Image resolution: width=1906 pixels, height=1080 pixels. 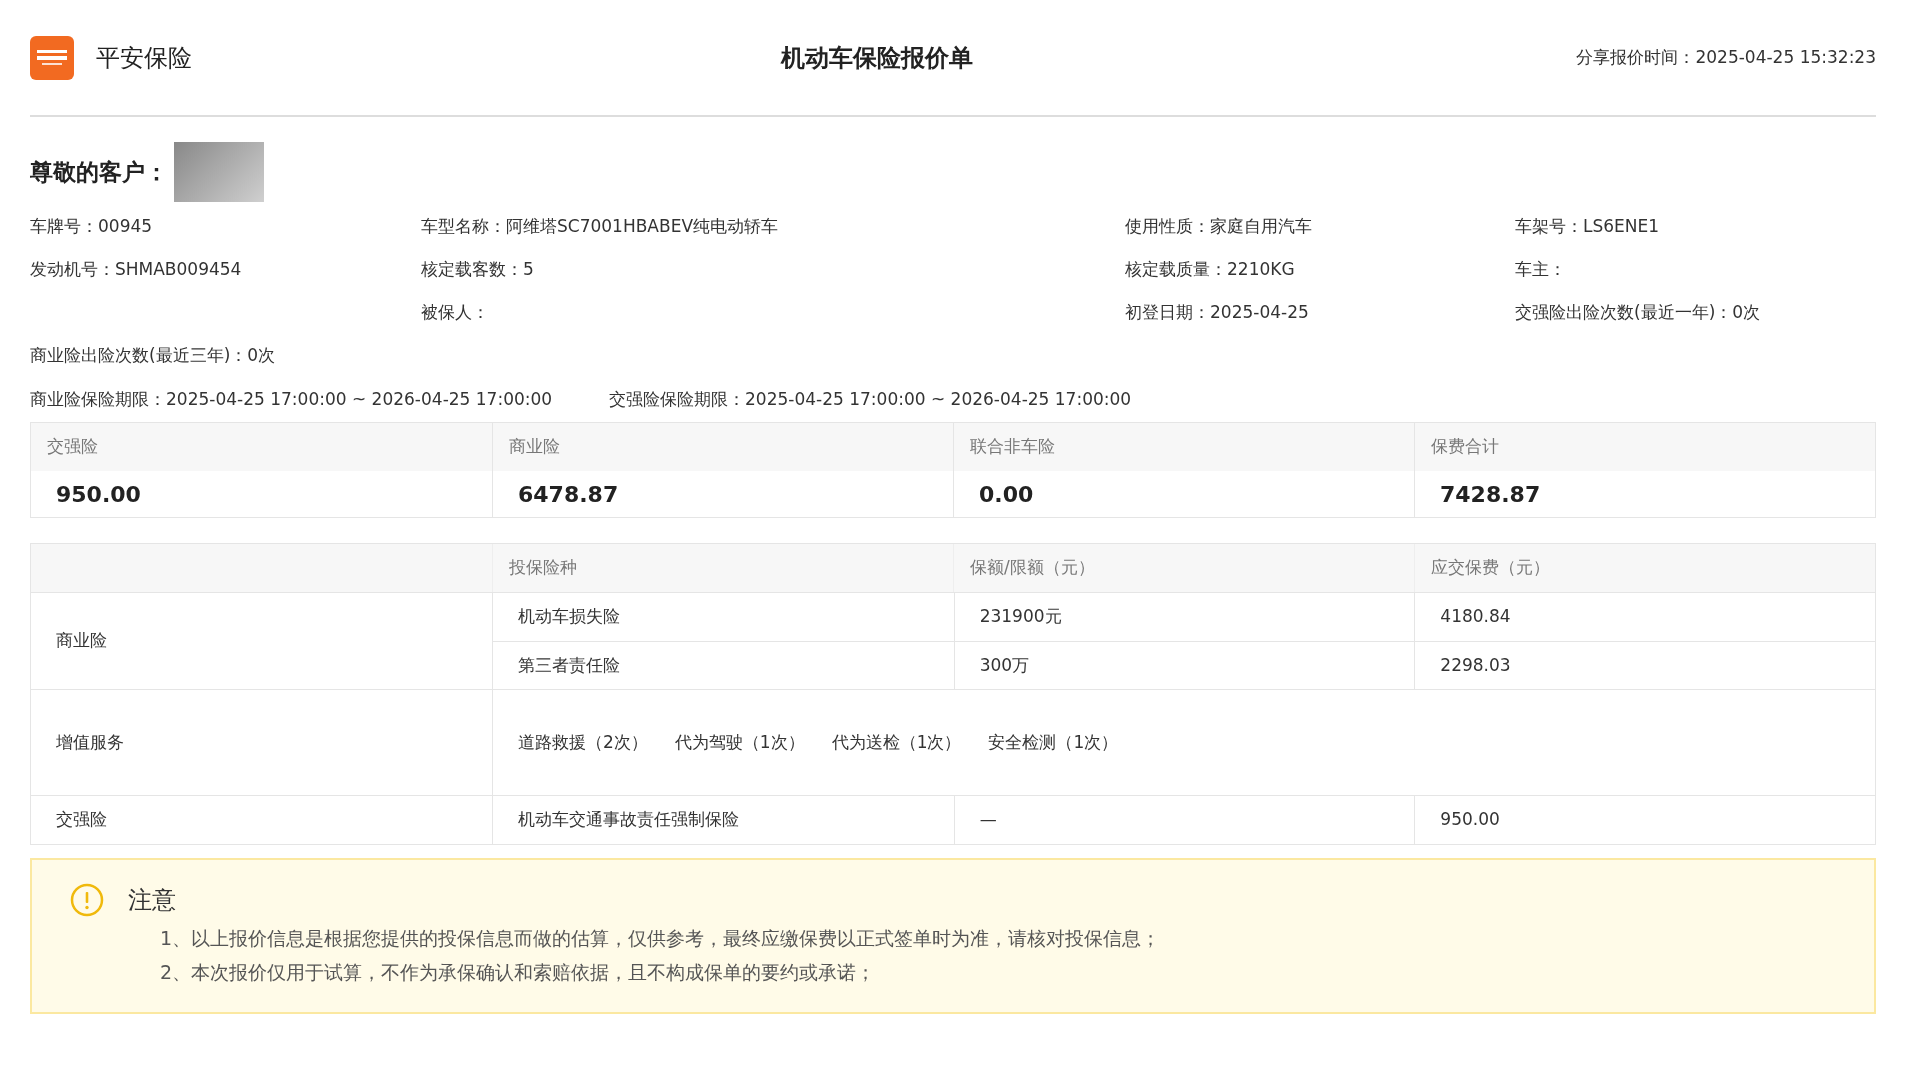 What do you see at coordinates (543, 568) in the screenshot?
I see `column-header: 投保险种` at bounding box center [543, 568].